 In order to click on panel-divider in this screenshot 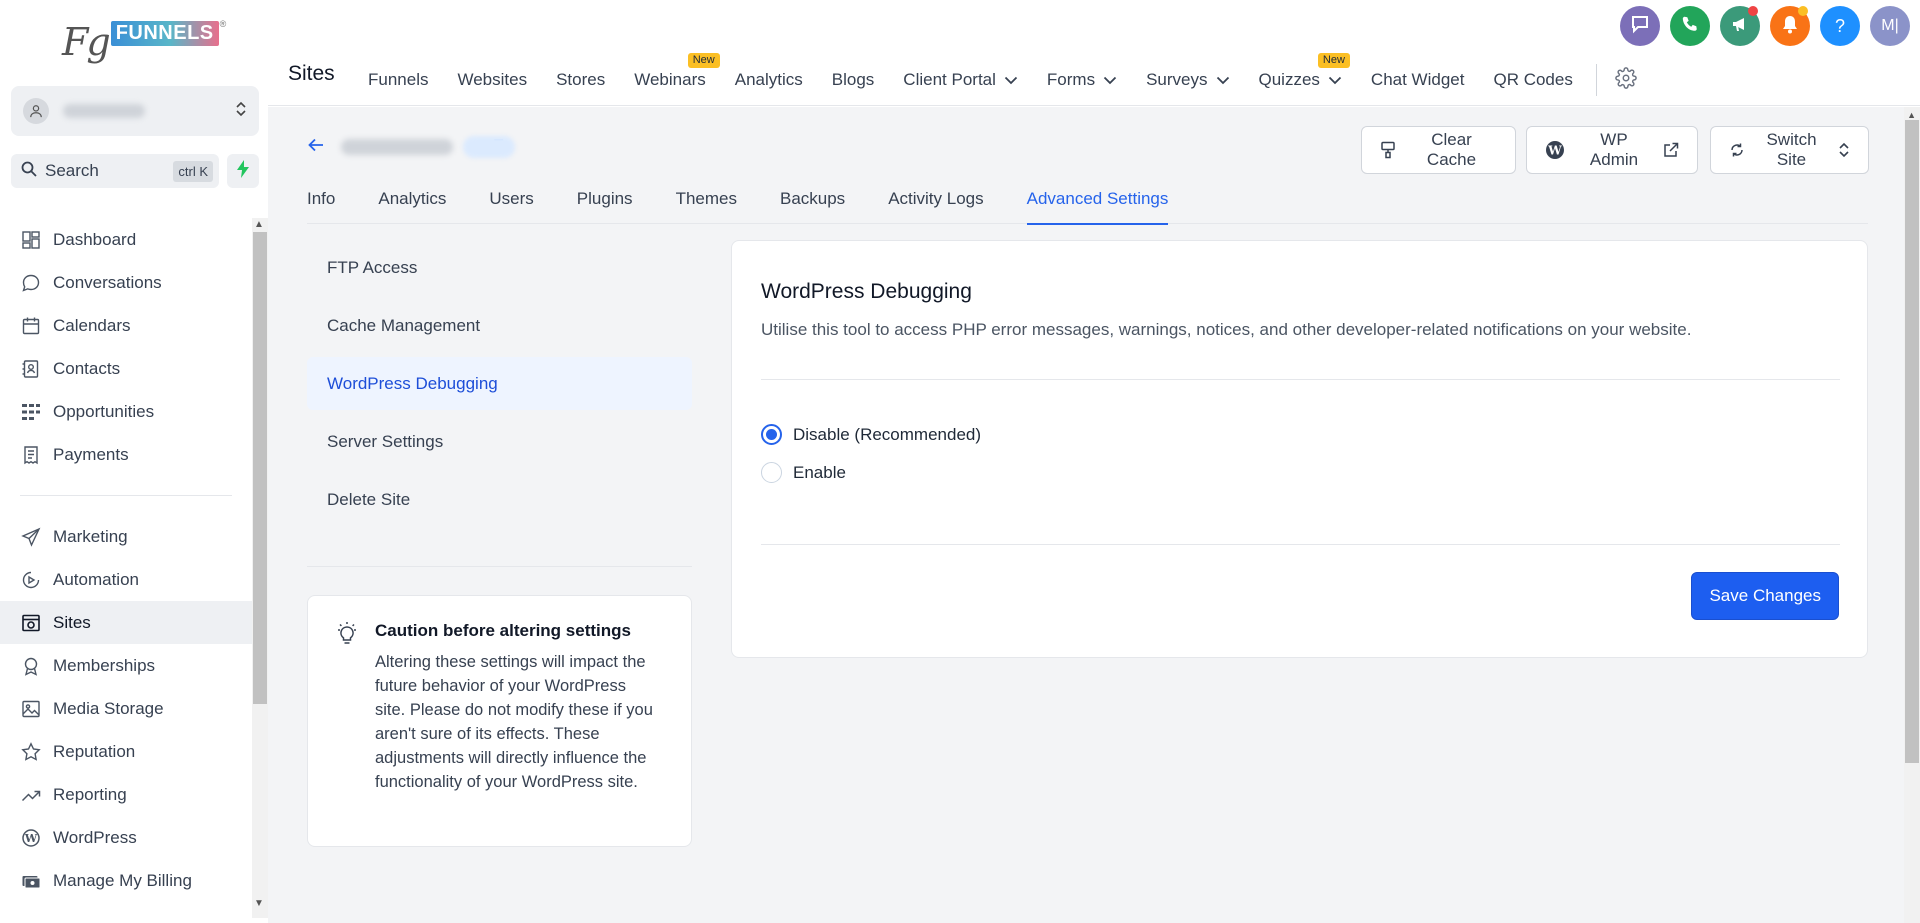, I will do `click(1300, 544)`.